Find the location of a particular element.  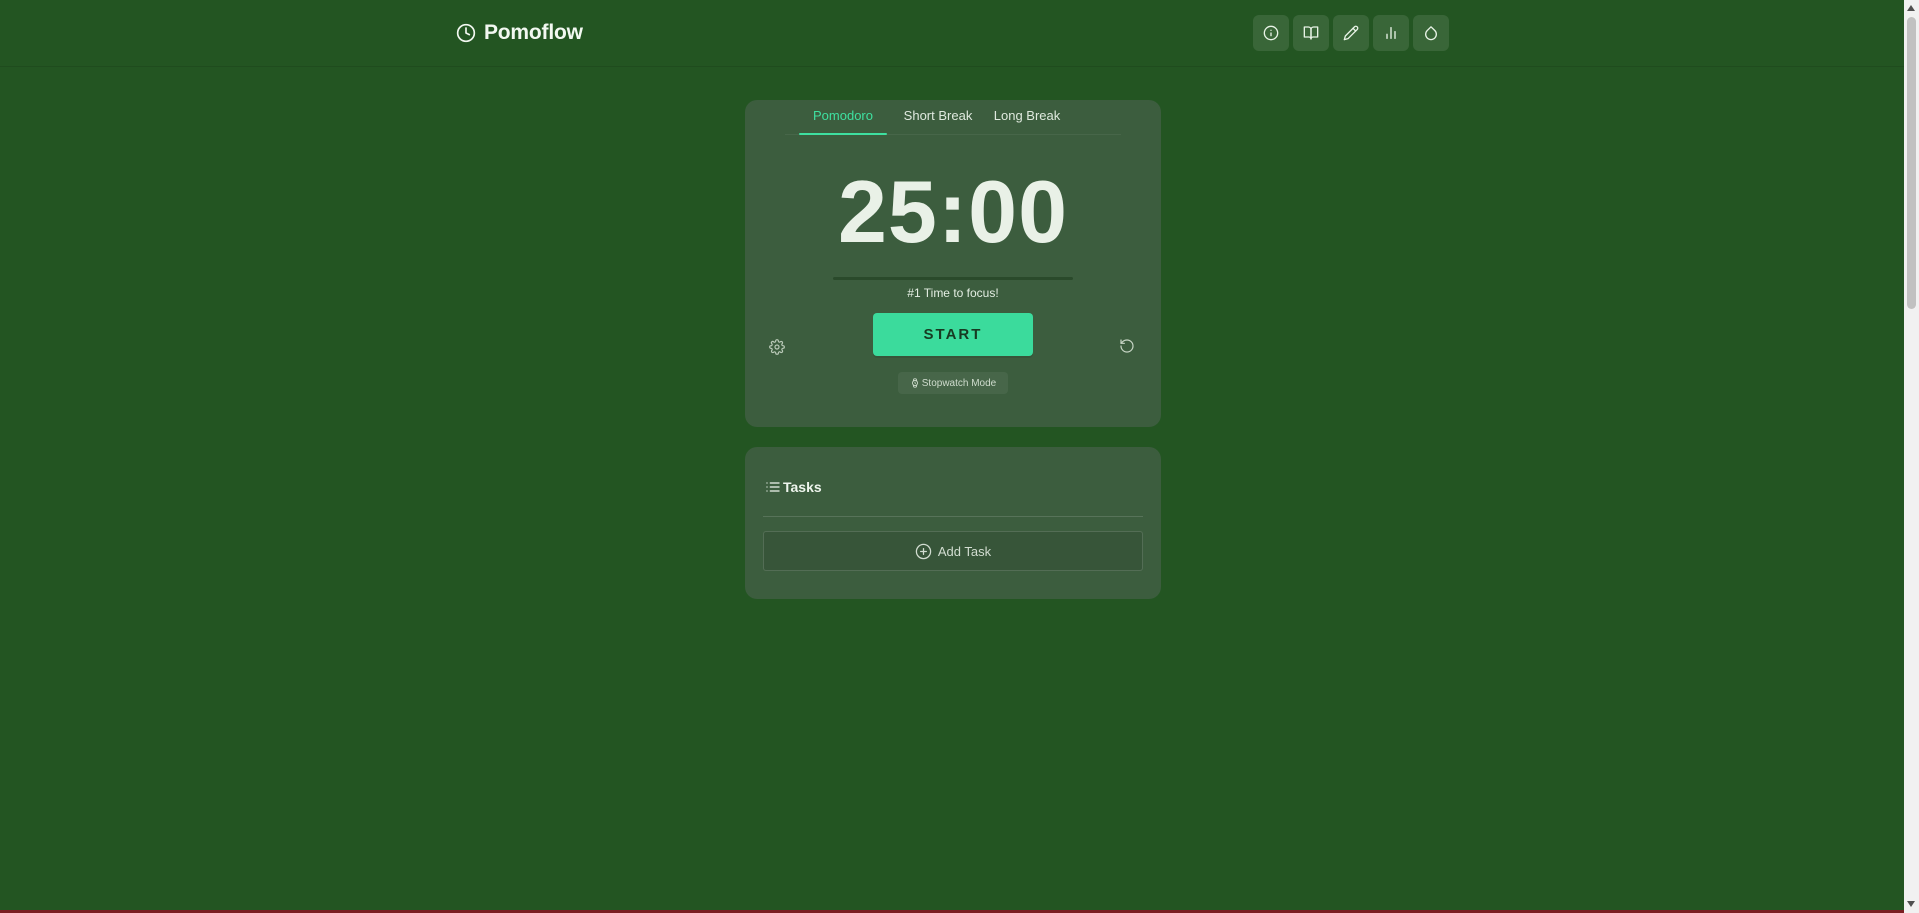

stopwatch-mode-button: Stopwatch Mode is located at coordinates (953, 383).